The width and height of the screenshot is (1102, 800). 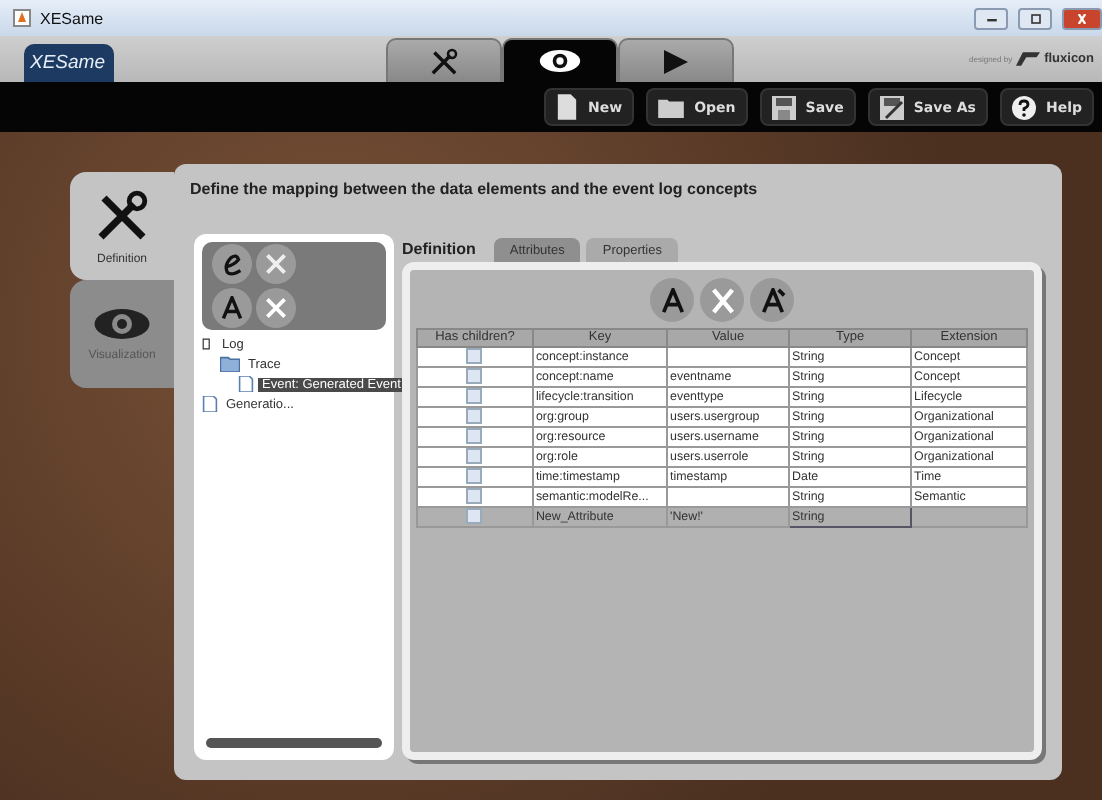 I want to click on play-icon, so click(x=676, y=61).